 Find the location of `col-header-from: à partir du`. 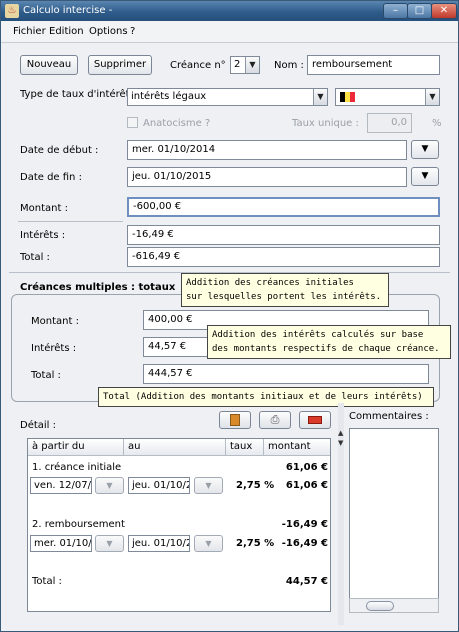

col-header-from: à partir du is located at coordinates (76, 447).